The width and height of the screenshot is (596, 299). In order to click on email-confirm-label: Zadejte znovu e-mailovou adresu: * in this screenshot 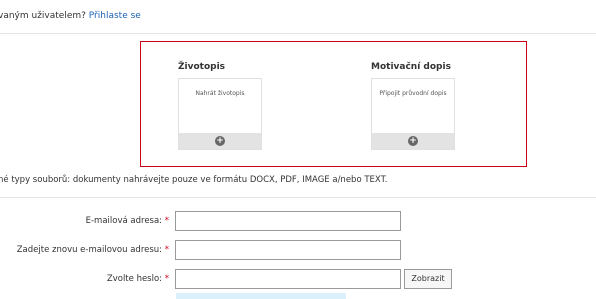, I will do `click(93, 250)`.